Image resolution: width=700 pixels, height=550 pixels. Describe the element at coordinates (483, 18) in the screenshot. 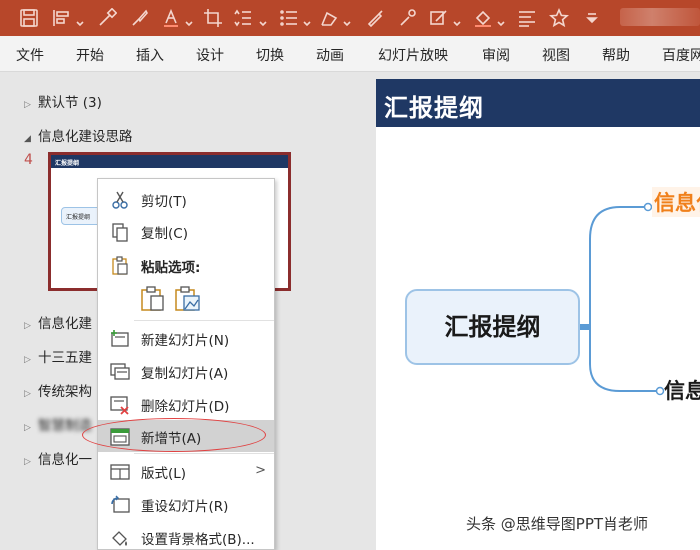

I see `fill-icon` at that location.